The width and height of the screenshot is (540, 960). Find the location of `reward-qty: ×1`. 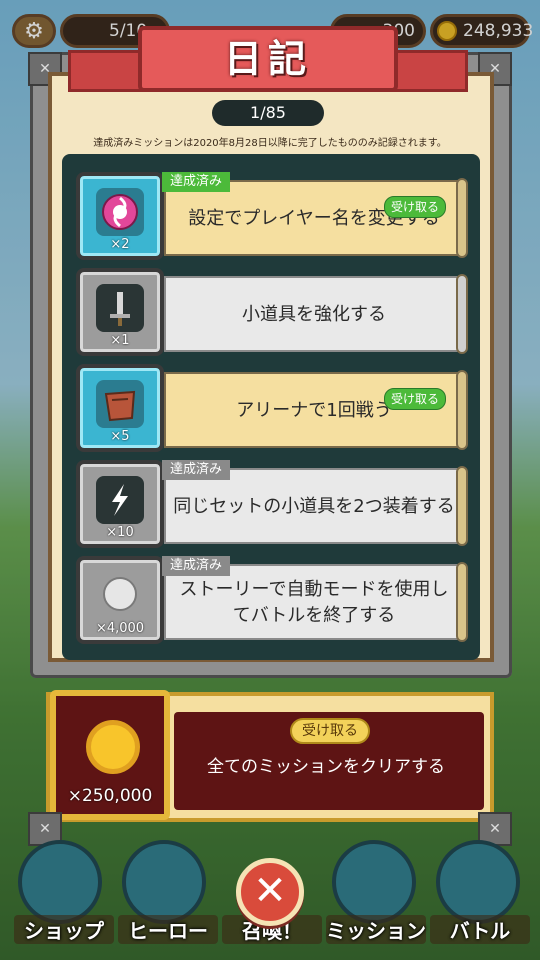

reward-qty: ×1 is located at coordinates (120, 340).